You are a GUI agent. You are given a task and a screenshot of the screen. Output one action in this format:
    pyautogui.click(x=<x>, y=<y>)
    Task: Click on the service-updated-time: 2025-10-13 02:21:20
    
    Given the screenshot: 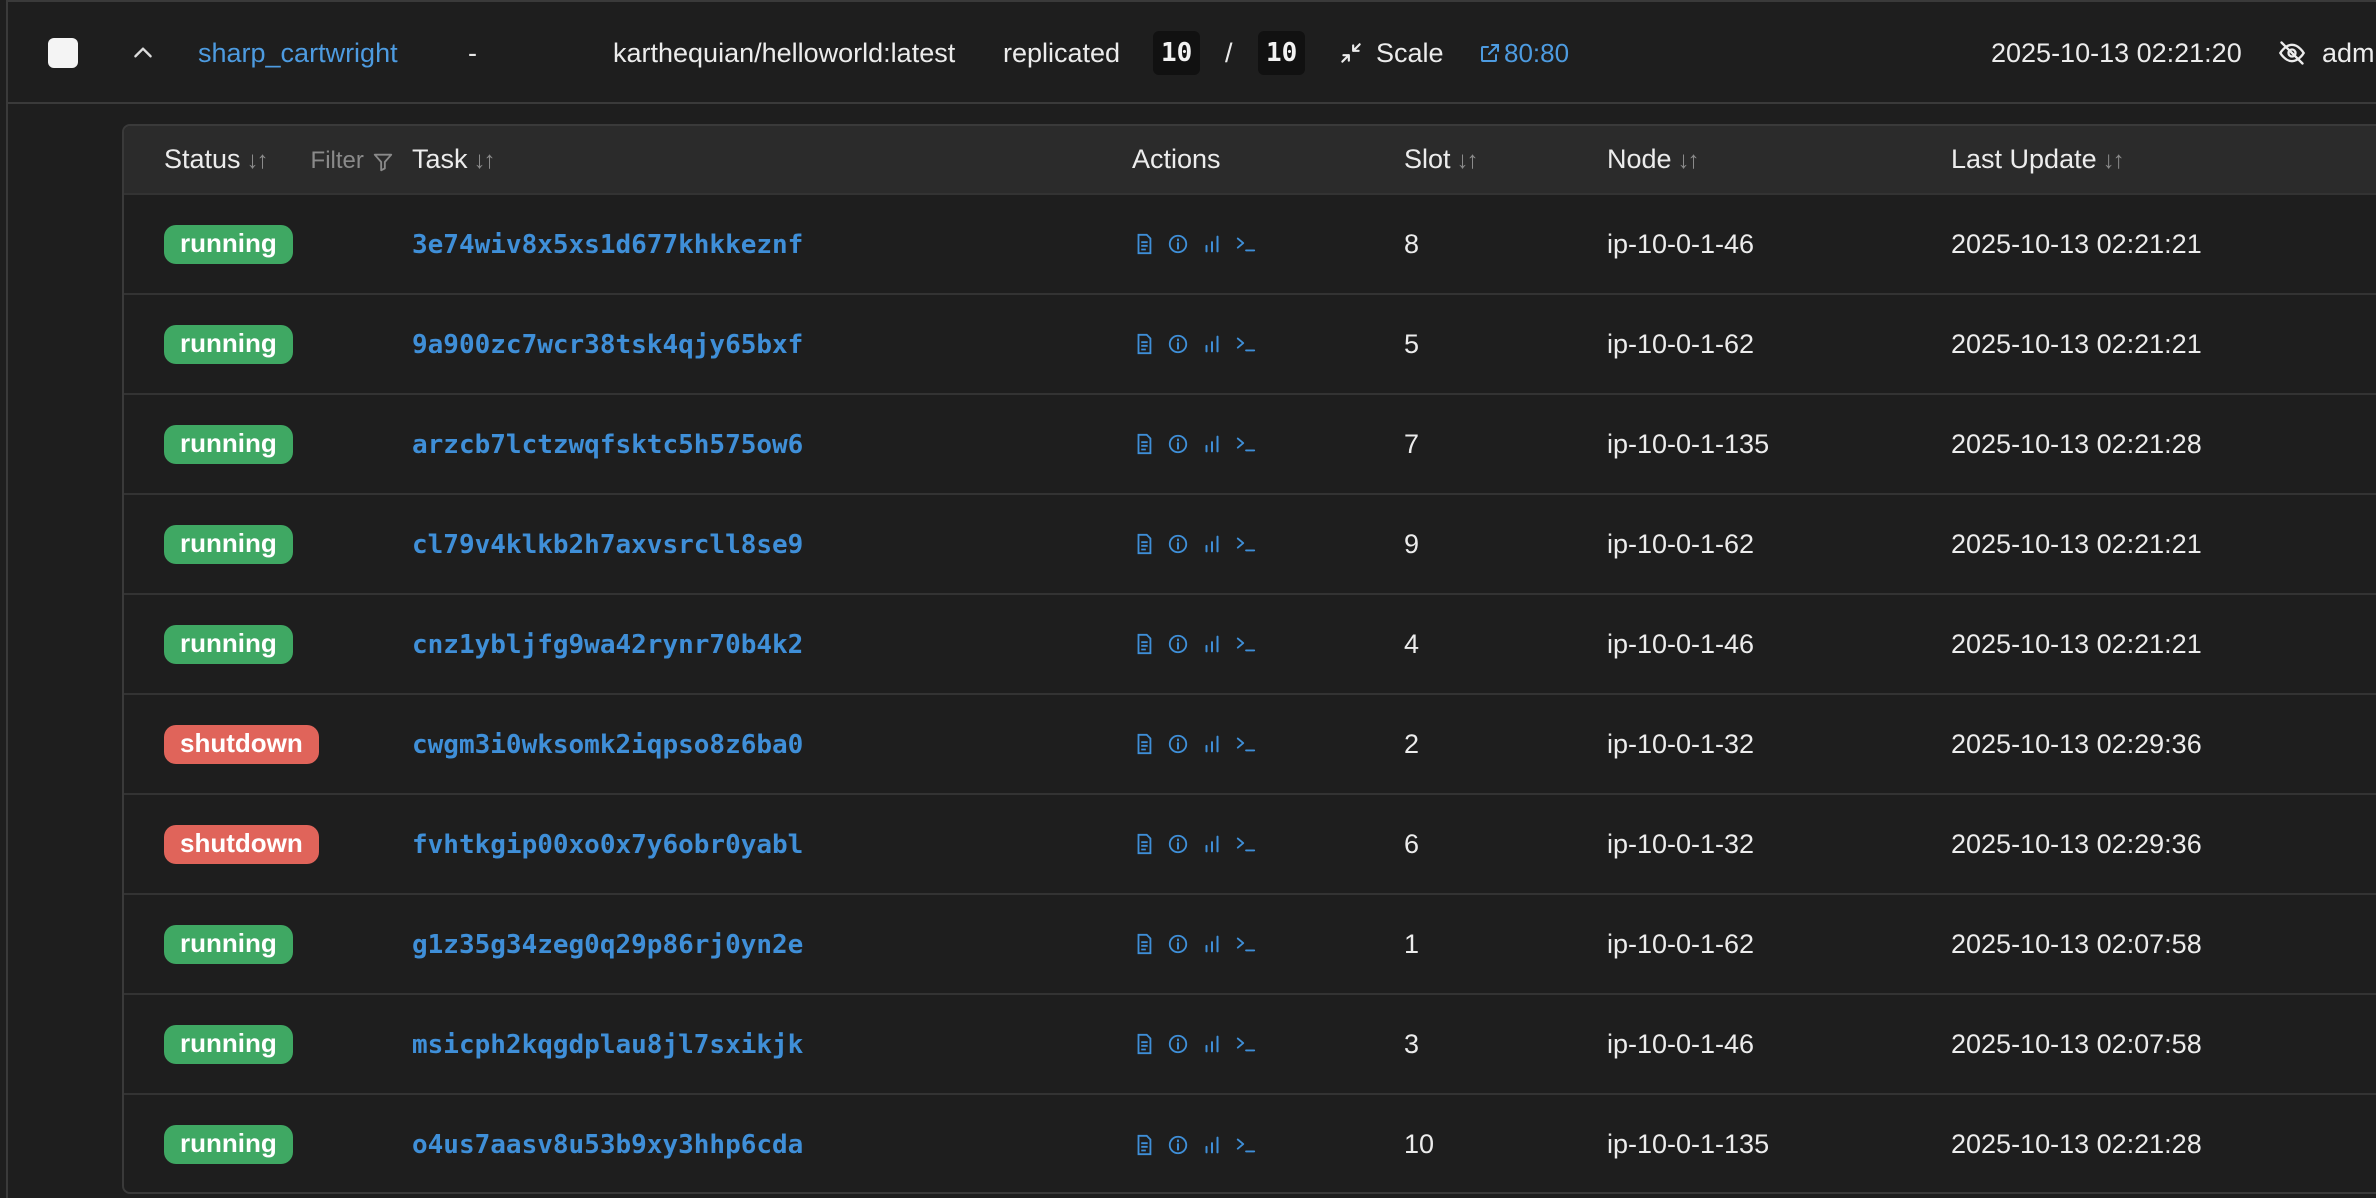 What is the action you would take?
    pyautogui.click(x=2116, y=52)
    